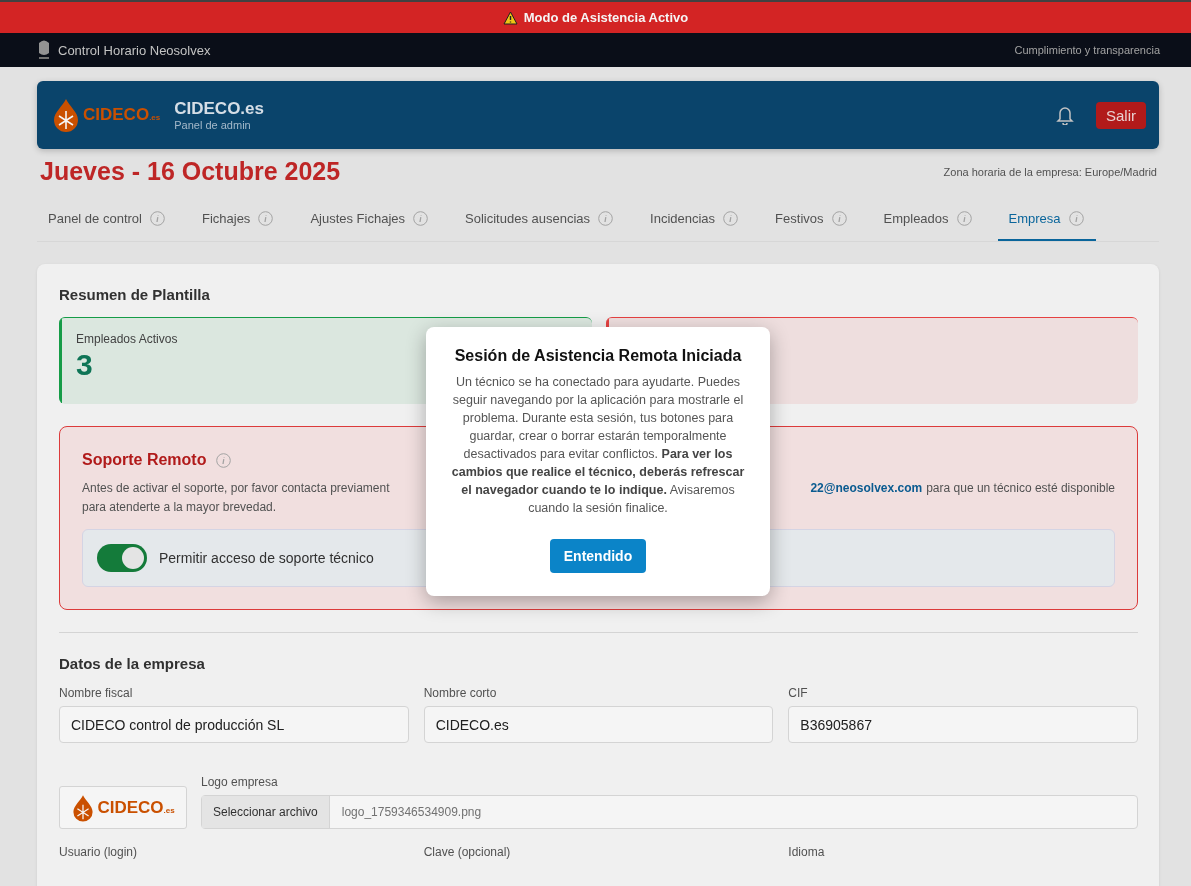 The height and width of the screenshot is (886, 1191). I want to click on banner-text: Modo de Asistencia Activo, so click(606, 17).